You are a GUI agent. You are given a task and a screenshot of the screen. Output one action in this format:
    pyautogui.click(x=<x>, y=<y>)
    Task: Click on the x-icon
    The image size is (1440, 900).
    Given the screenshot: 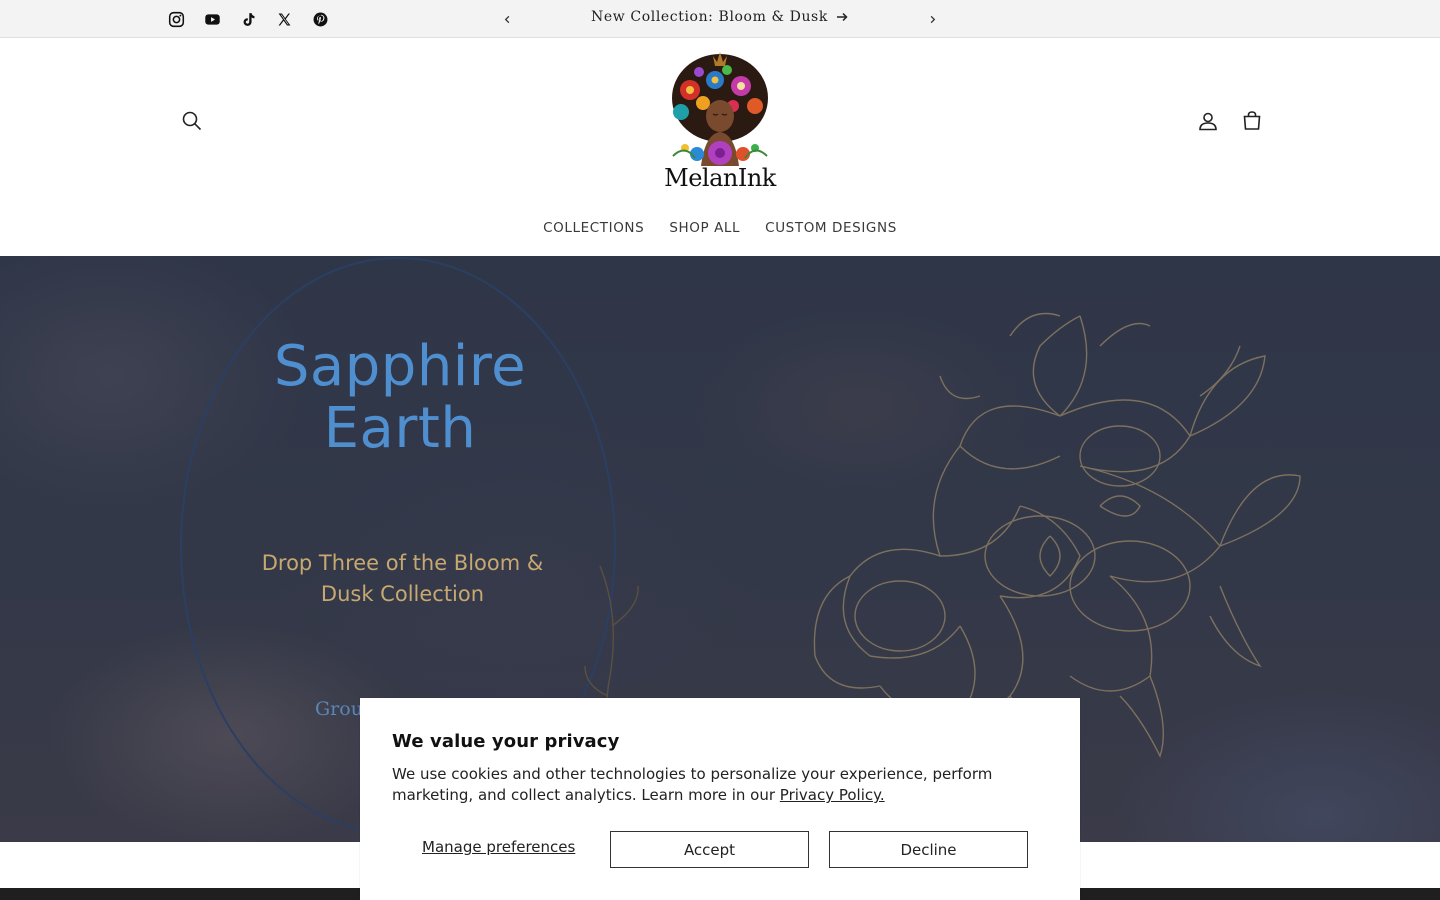 What is the action you would take?
    pyautogui.click(x=284, y=19)
    